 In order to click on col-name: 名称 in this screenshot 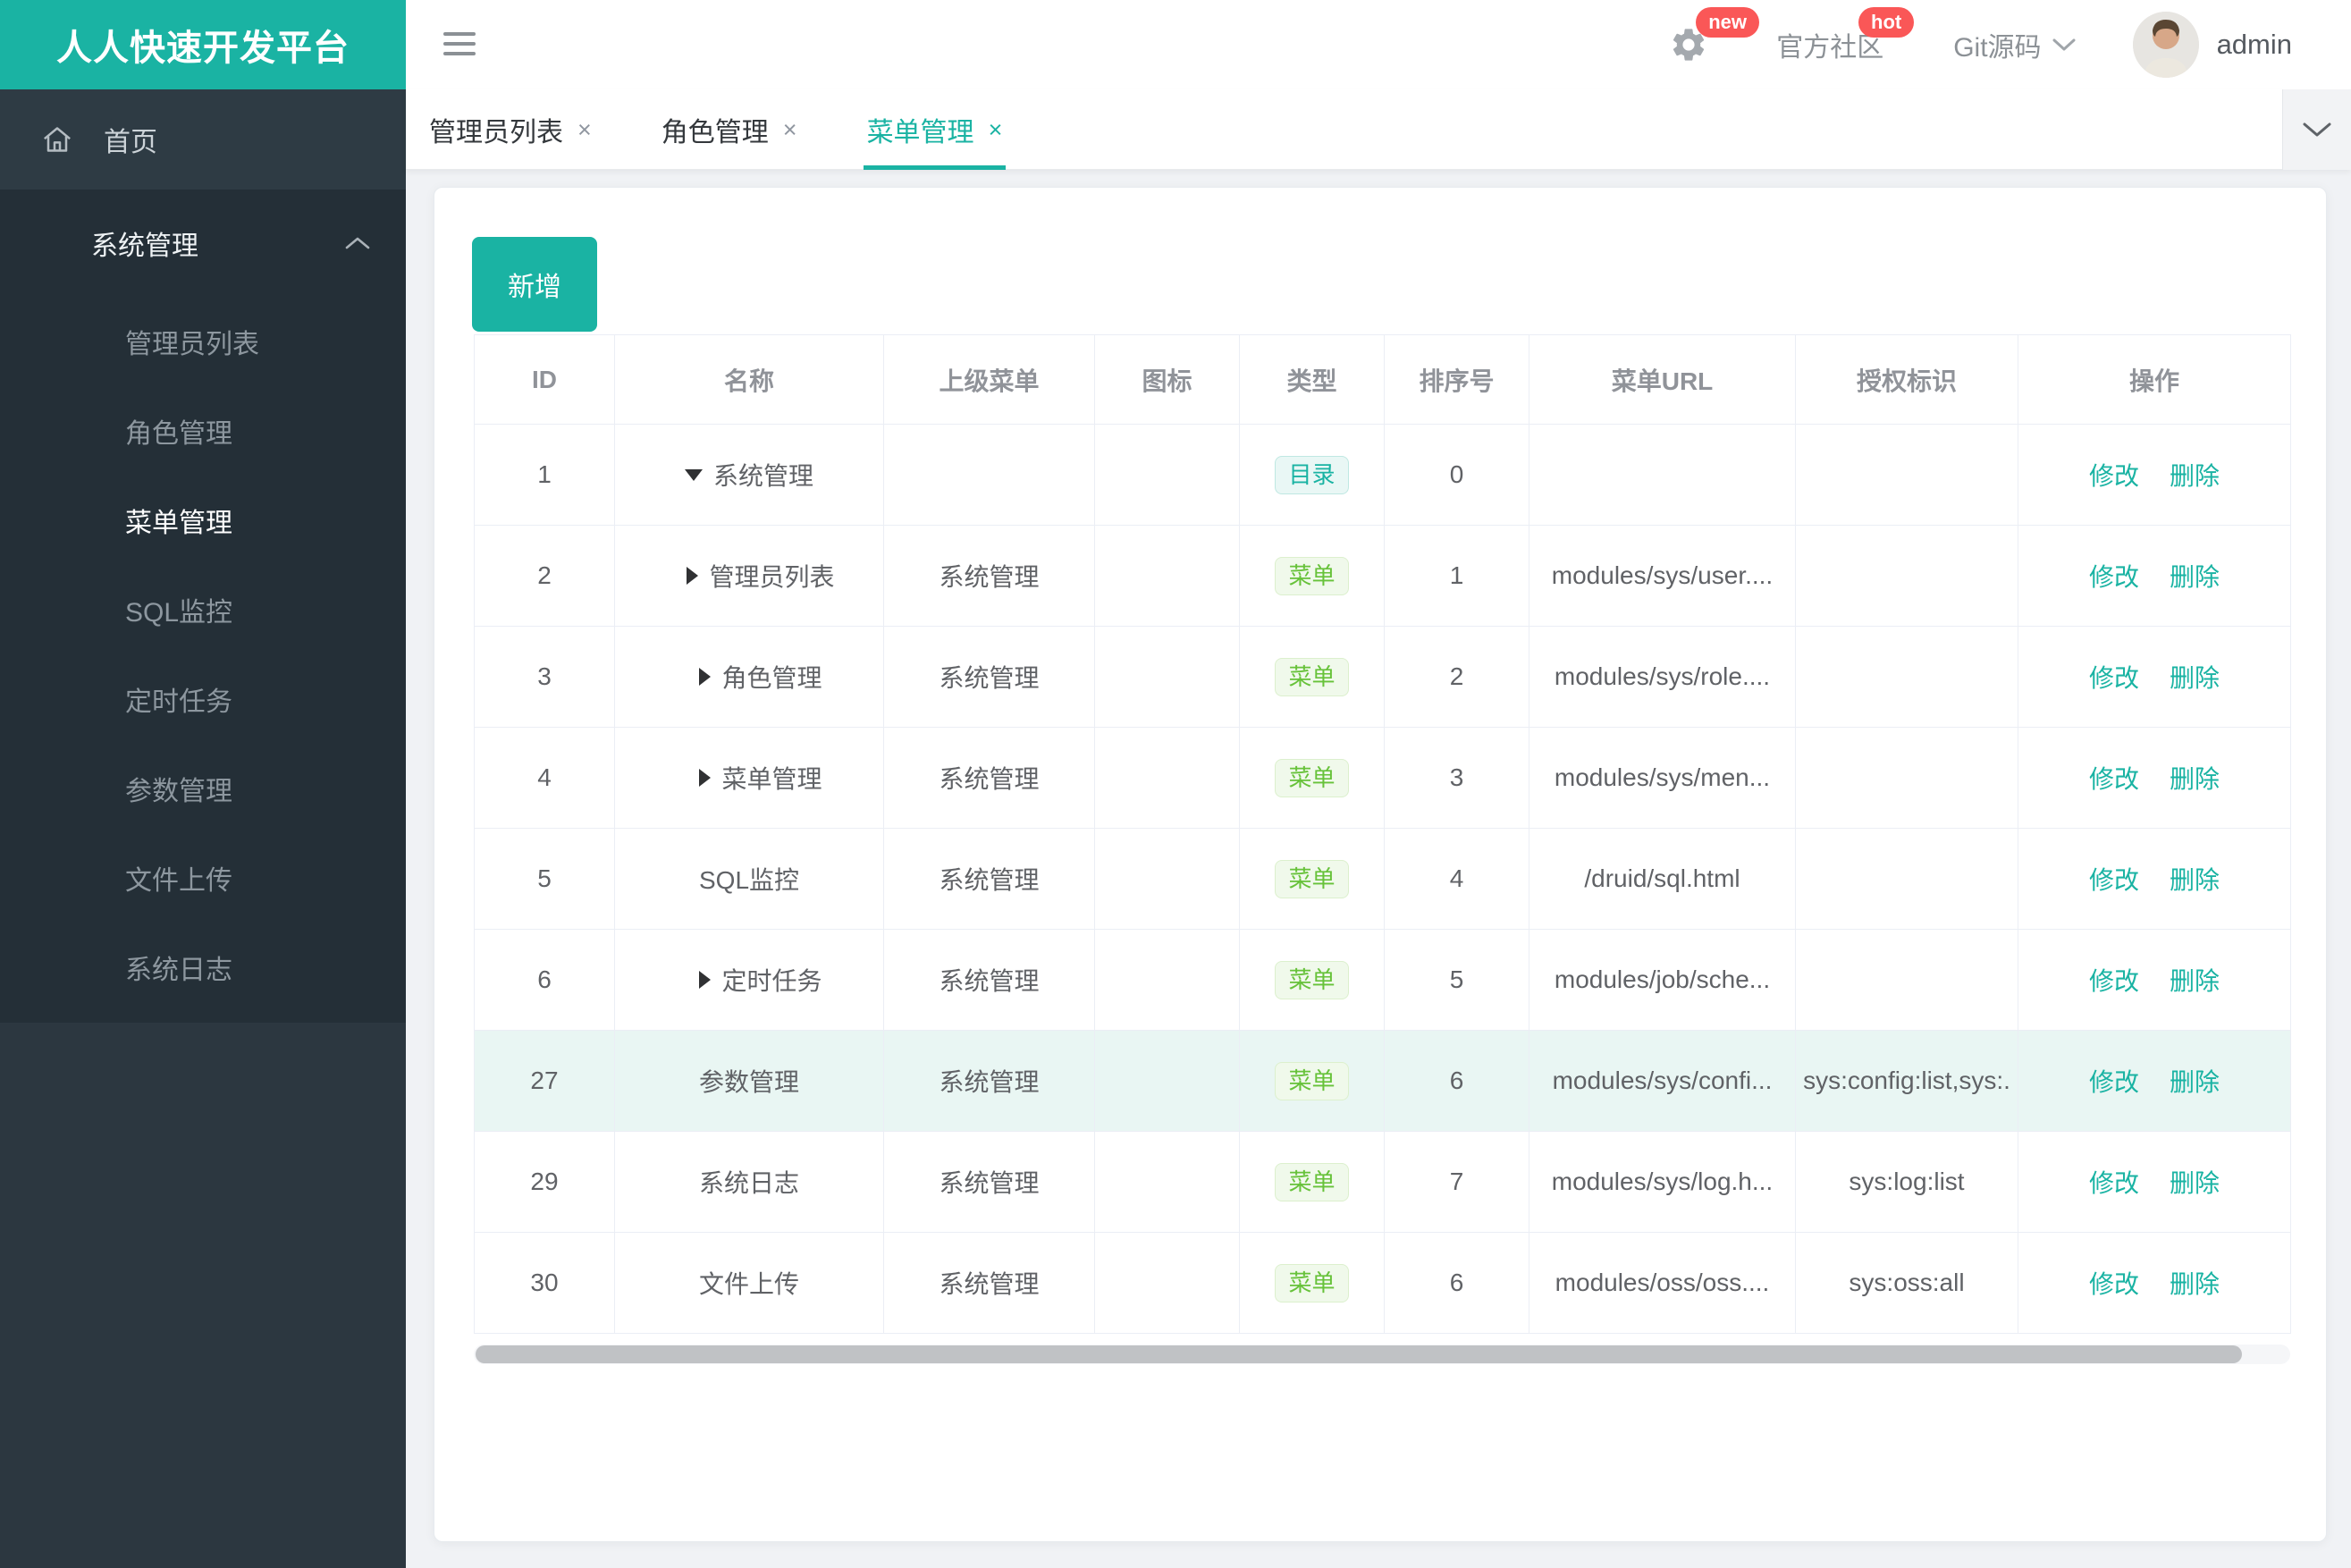, I will do `click(749, 379)`.